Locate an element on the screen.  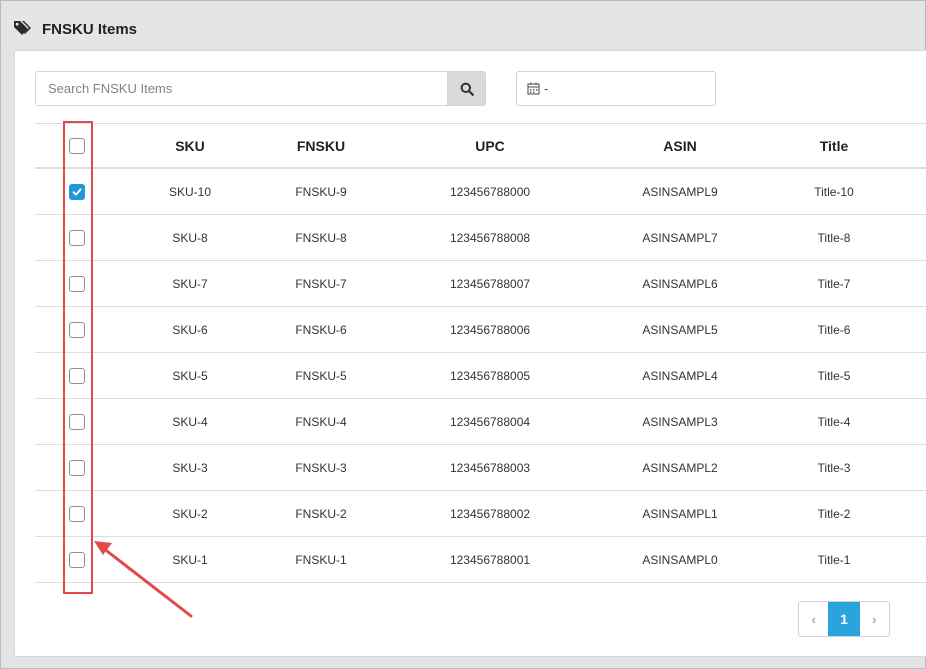
cell-fnsku: FNSKU-1 is located at coordinates (321, 559).